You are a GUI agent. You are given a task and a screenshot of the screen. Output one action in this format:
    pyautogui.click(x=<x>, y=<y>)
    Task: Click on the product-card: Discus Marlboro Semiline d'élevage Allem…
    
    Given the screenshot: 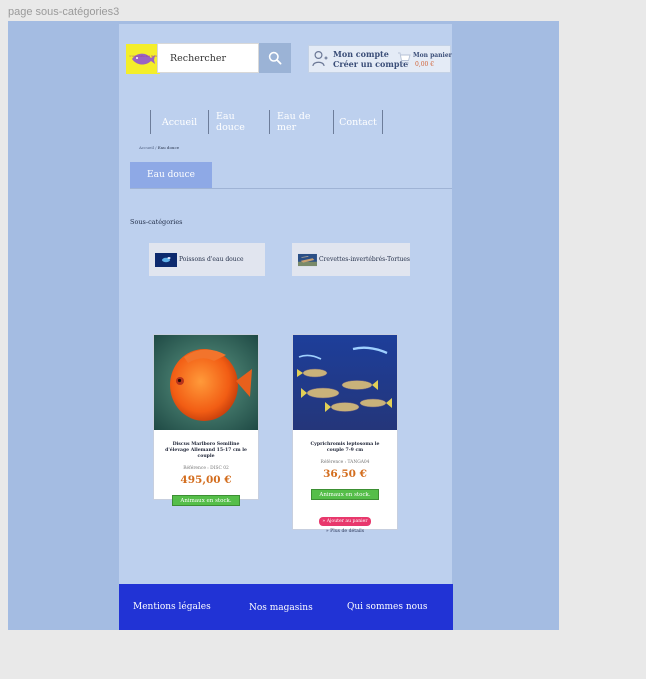 What is the action you would take?
    pyautogui.click(x=206, y=420)
    